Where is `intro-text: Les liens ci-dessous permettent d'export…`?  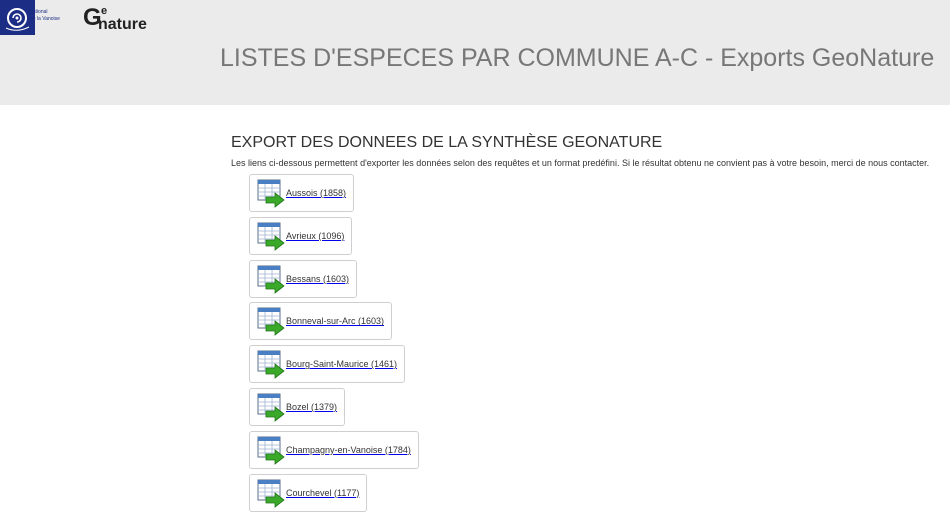
intro-text: Les liens ci-dessous permettent d'export… is located at coordinates (580, 163).